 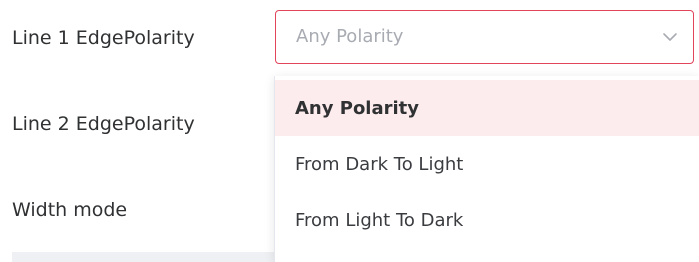 I want to click on line1-edge-polarity-label: Line 1 EdgePolarity, so click(x=103, y=38).